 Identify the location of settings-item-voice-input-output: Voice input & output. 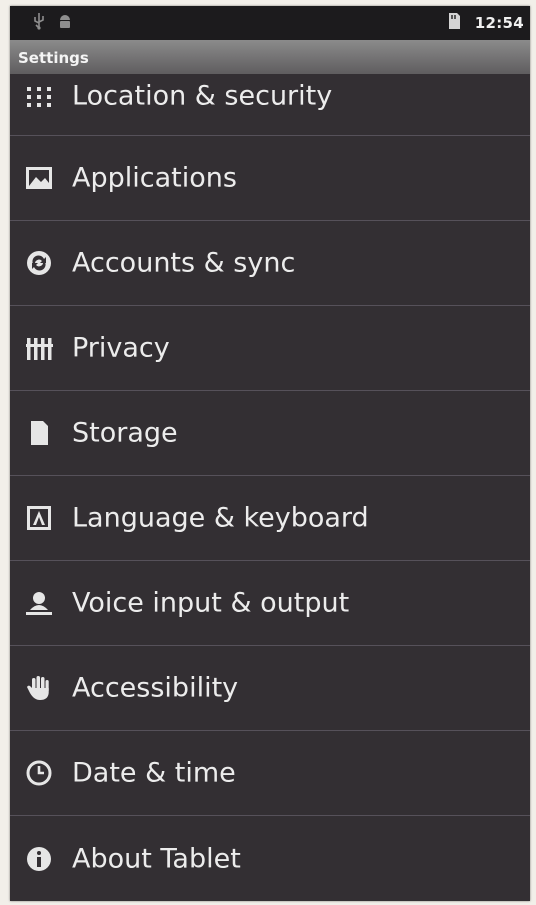
(270, 603).